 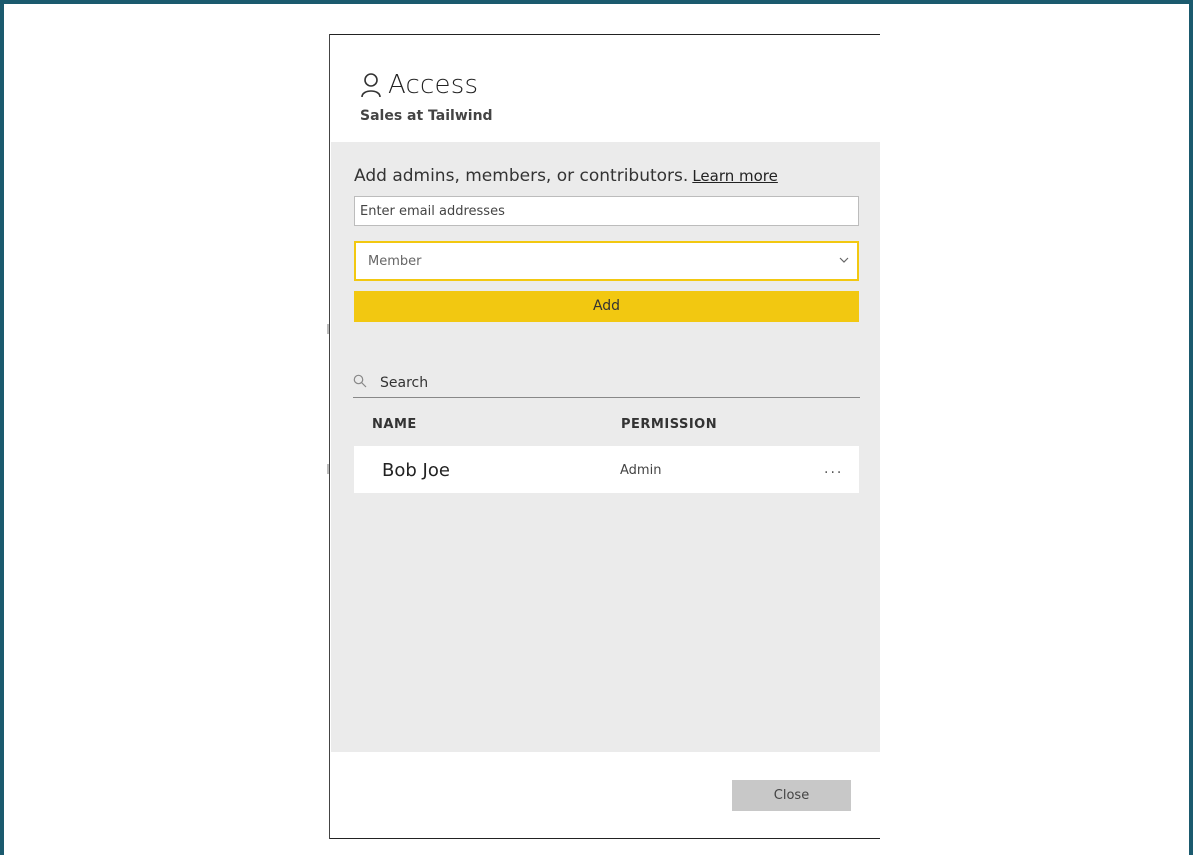 What do you see at coordinates (371, 85) in the screenshot?
I see `person-icon` at bounding box center [371, 85].